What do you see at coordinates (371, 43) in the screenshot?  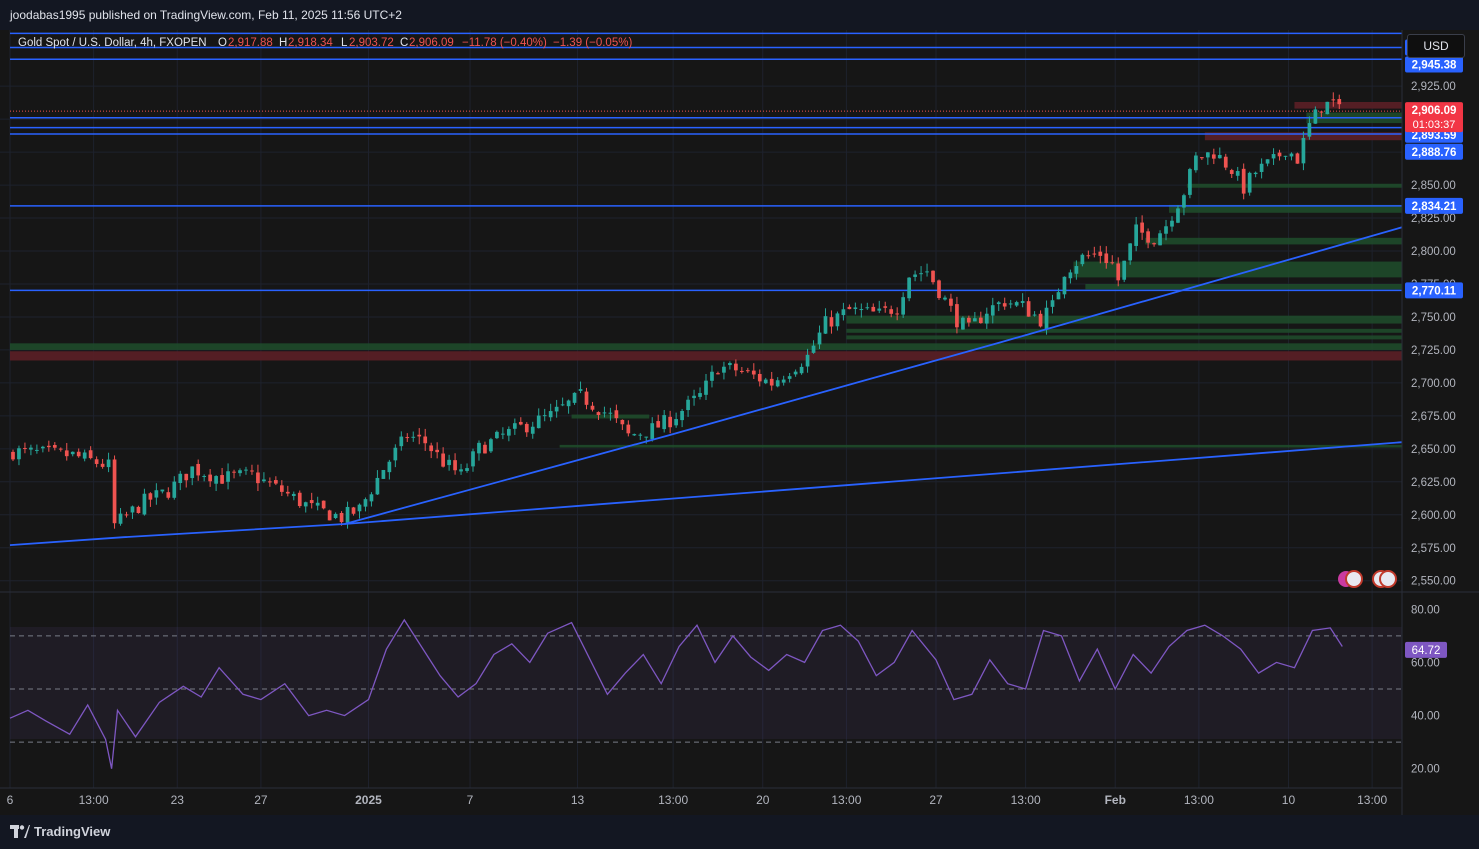 I see `legend-l-value: 2,903.72` at bounding box center [371, 43].